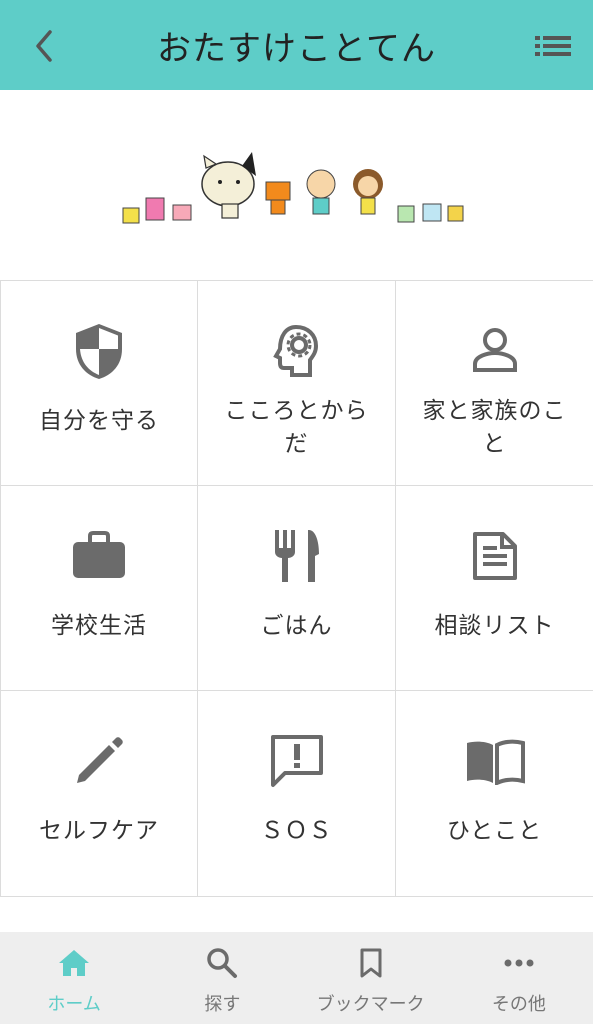 This screenshot has height=1024, width=593. Describe the element at coordinates (99, 556) in the screenshot. I see `briefcase-icon` at that location.